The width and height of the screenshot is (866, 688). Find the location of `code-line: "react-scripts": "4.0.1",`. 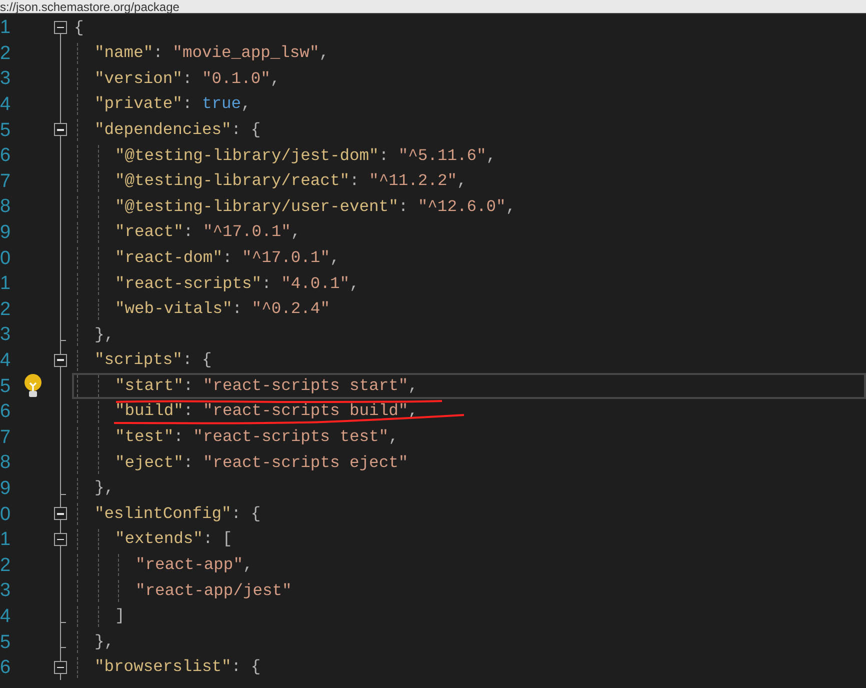

code-line: "react-scripts": "4.0.1", is located at coordinates (237, 283).